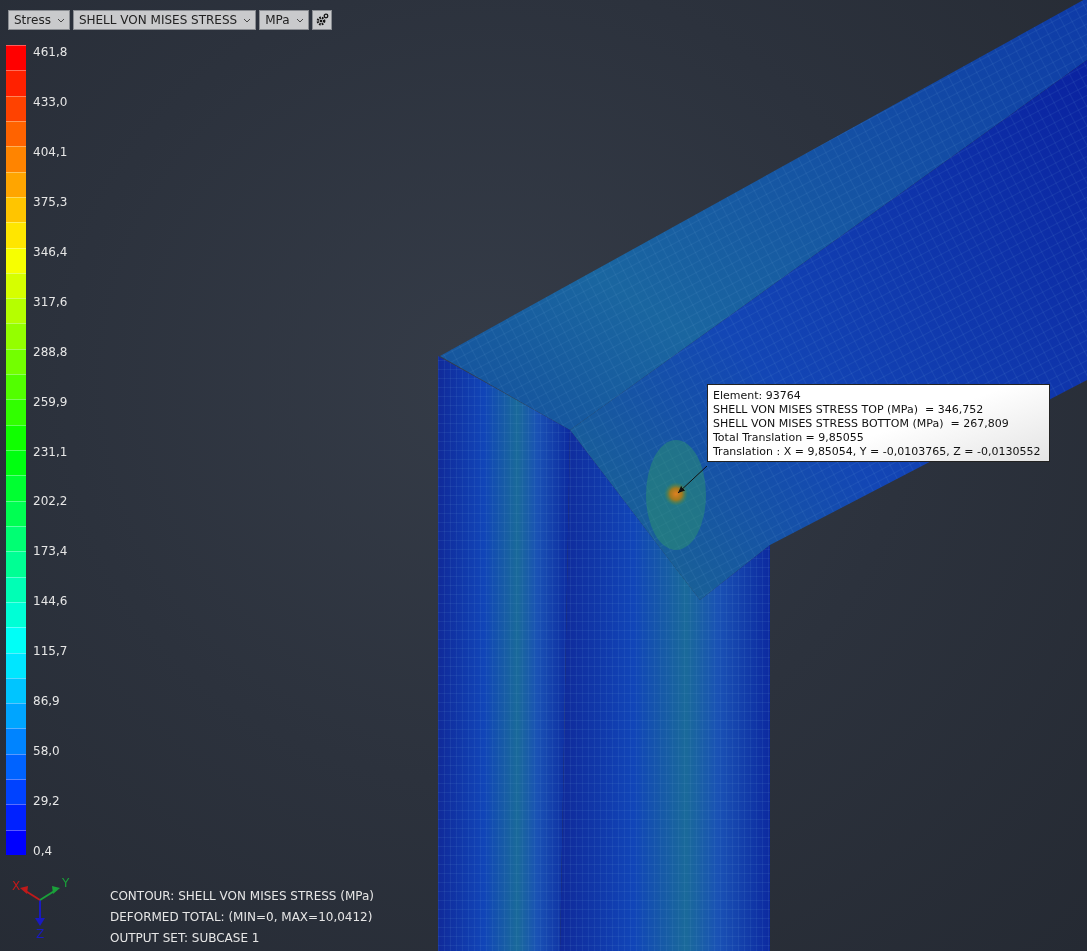 Image resolution: width=1087 pixels, height=951 pixels. What do you see at coordinates (861, 423) in the screenshot?
I see `probe-value: SHELL VON MISES STRESS BOTTOM (MPa) = 267,809` at bounding box center [861, 423].